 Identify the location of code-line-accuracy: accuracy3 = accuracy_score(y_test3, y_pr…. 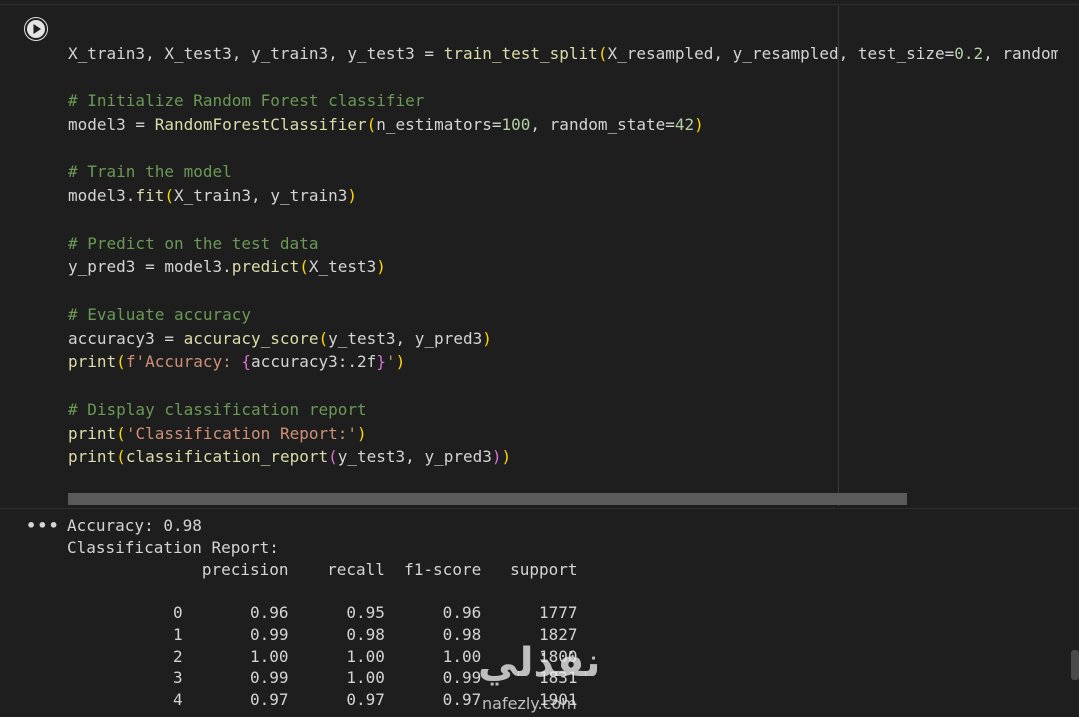
(280, 338).